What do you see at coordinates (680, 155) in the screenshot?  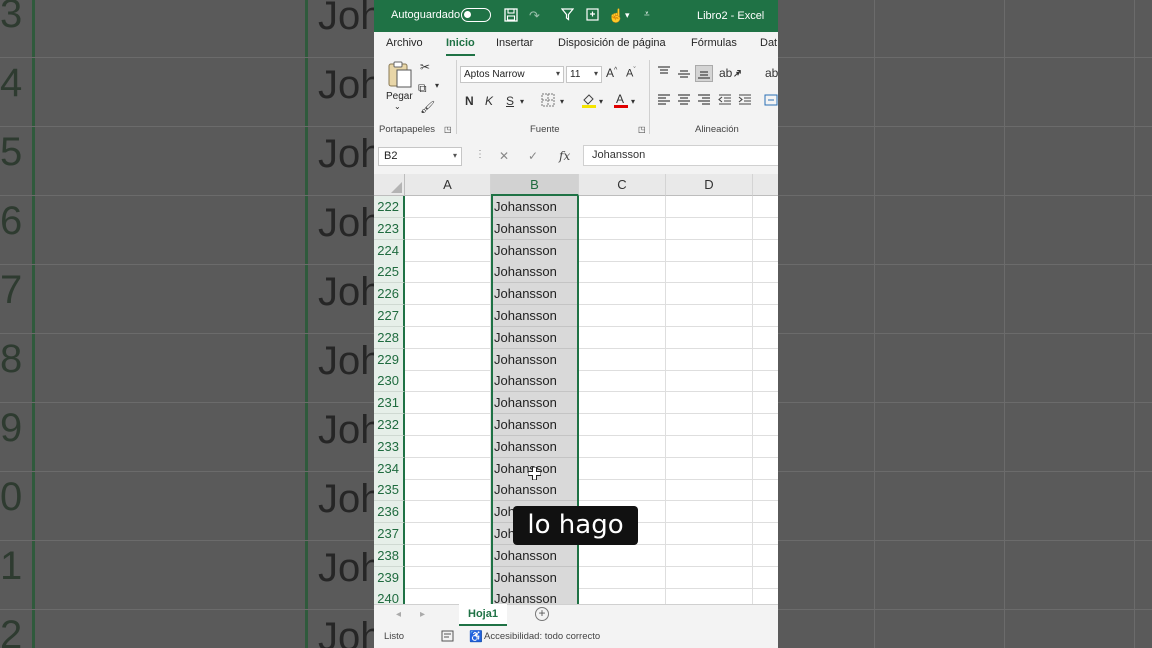 I see `formula-input: Johansson` at bounding box center [680, 155].